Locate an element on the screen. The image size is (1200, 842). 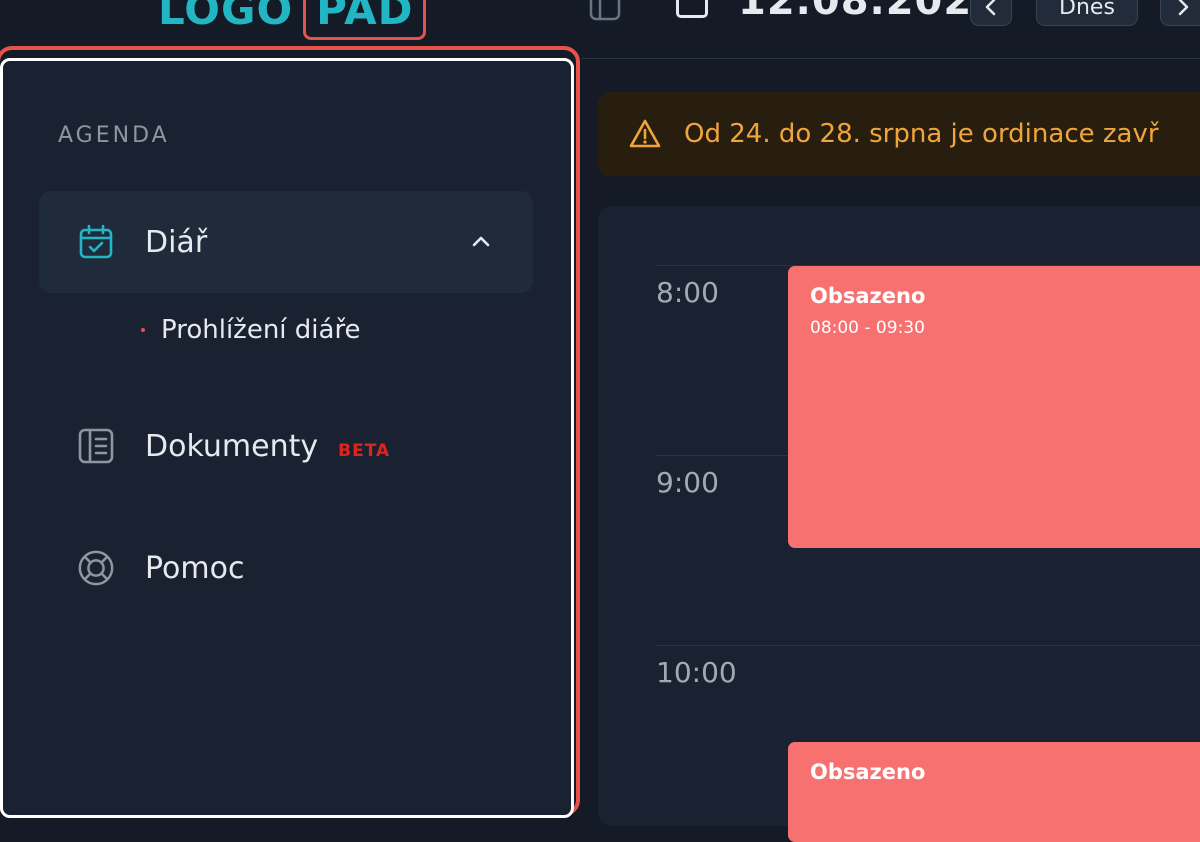
hour-gridline is located at coordinates (928, 645).